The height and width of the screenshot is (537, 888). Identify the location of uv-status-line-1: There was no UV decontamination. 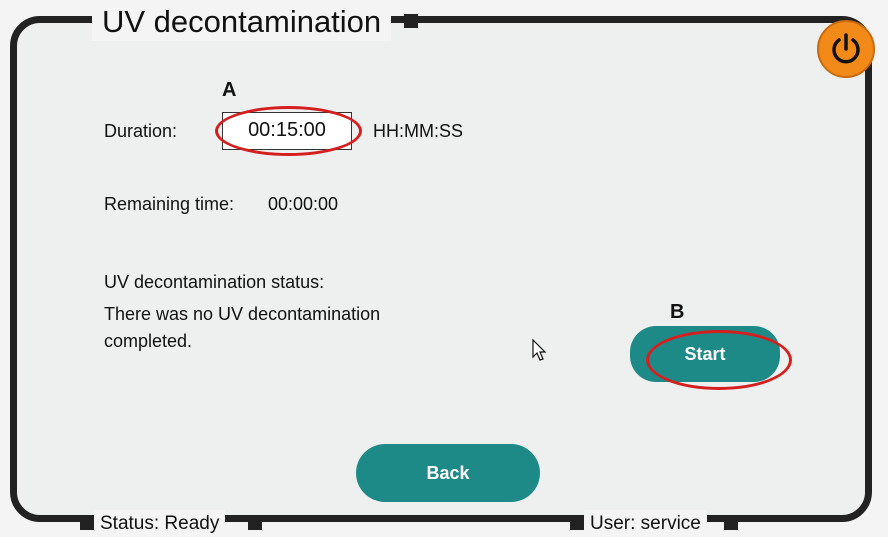
(242, 314).